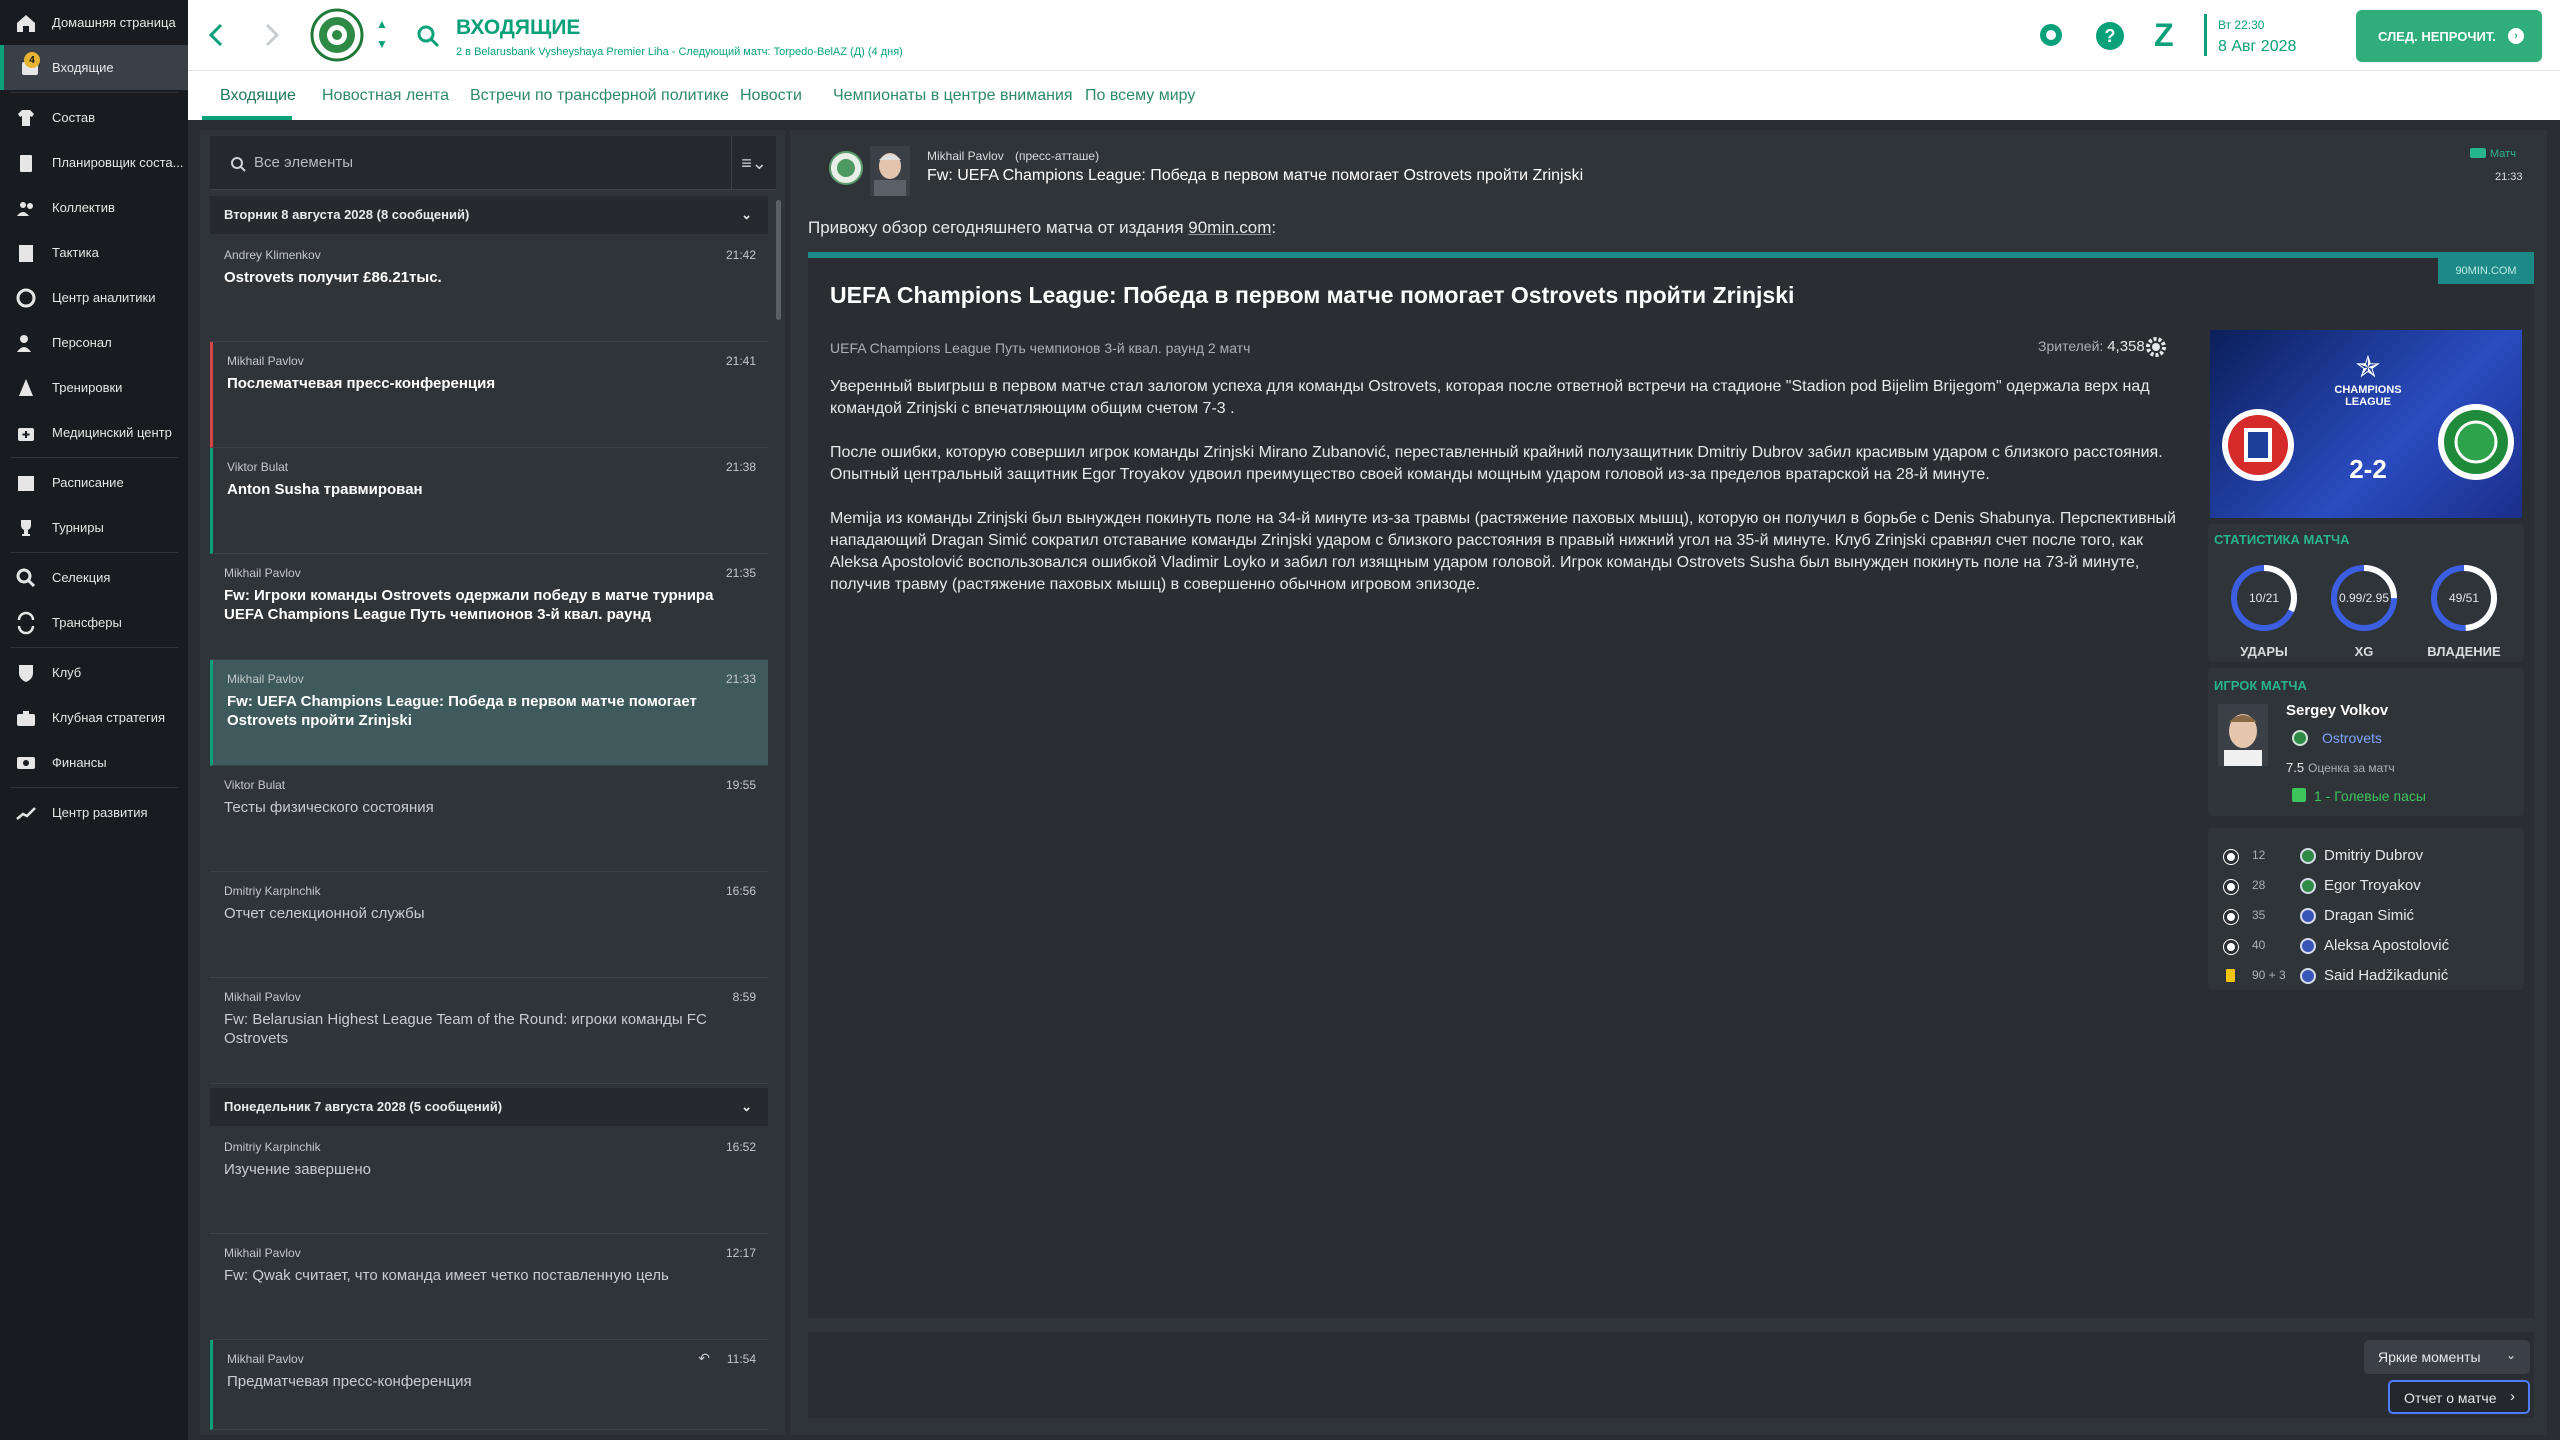  I want to click on tab-4: Чемпионаты в центре внимания, so click(953, 96).